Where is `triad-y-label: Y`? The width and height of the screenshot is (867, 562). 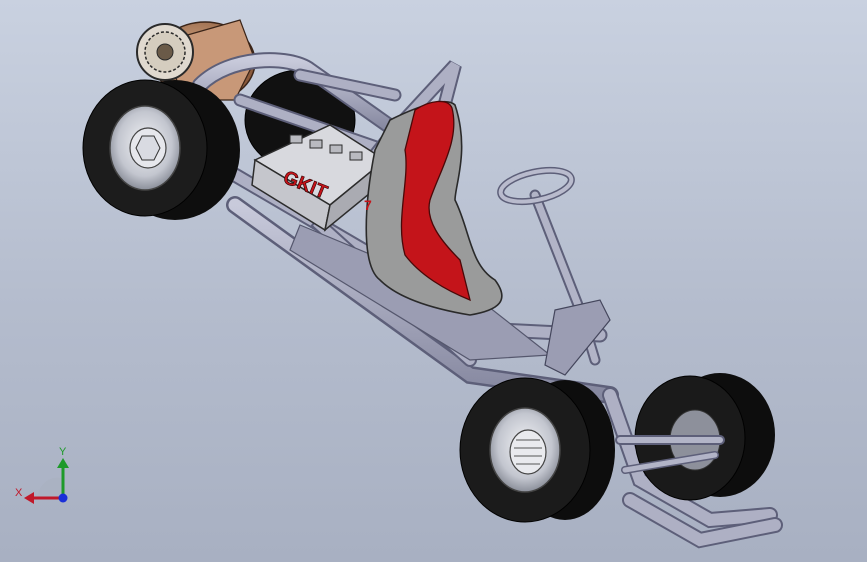 triad-y-label: Y is located at coordinates (63, 452).